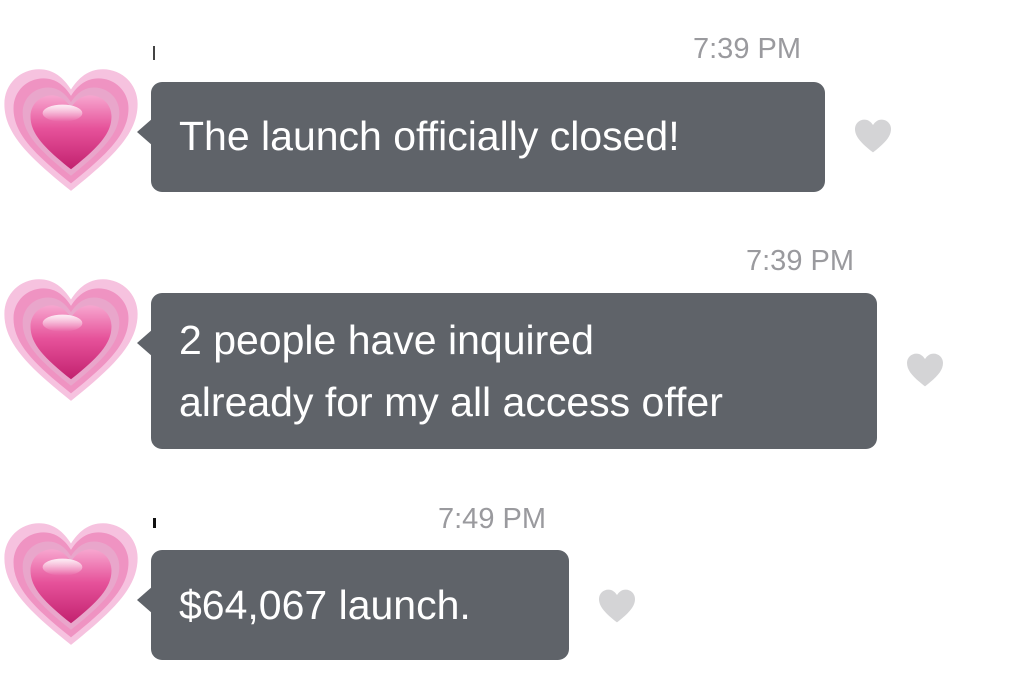  I want to click on message-text: The launch officially closed!, so click(429, 136).